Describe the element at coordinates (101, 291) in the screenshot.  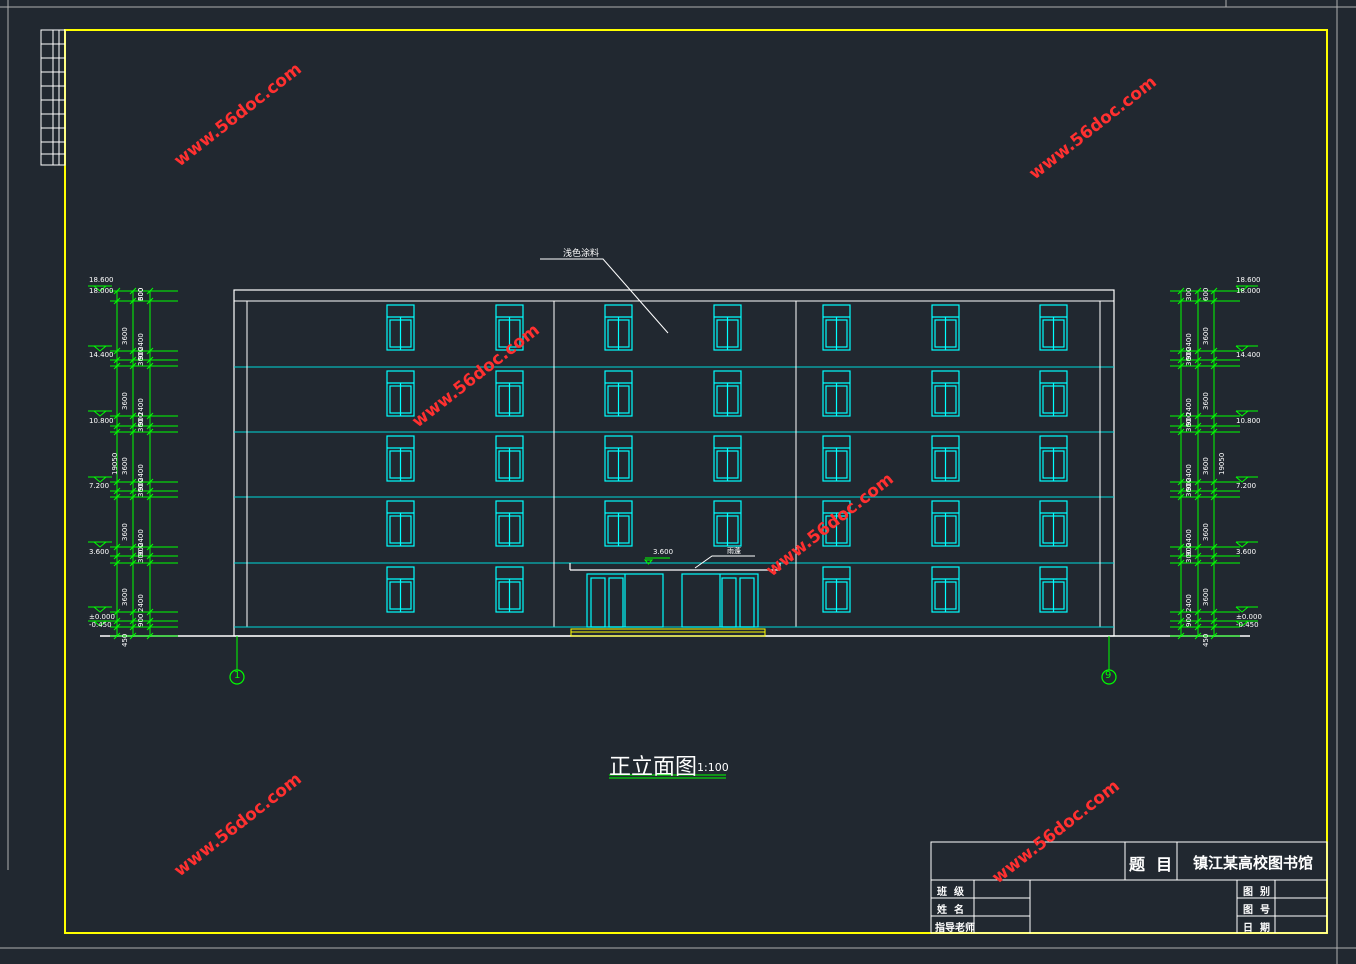
I see `elevation-label-left: 18.000` at that location.